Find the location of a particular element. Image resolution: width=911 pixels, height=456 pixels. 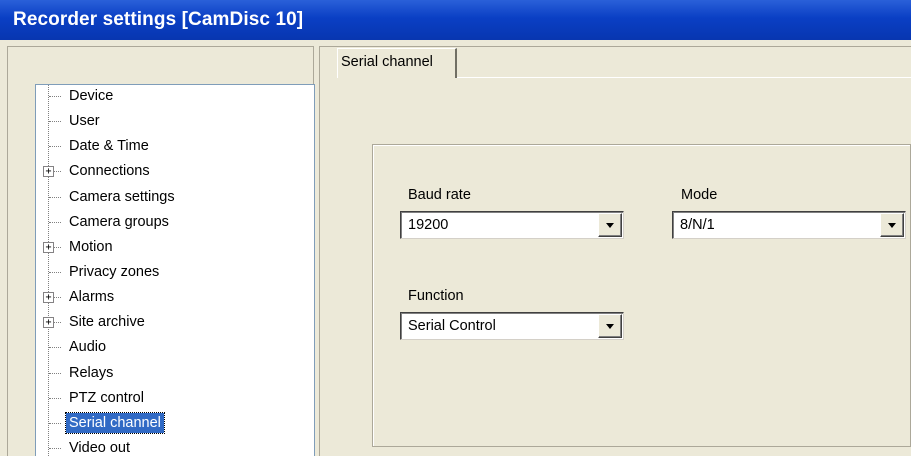

tree-item-alarms: + Alarms is located at coordinates (166, 297).